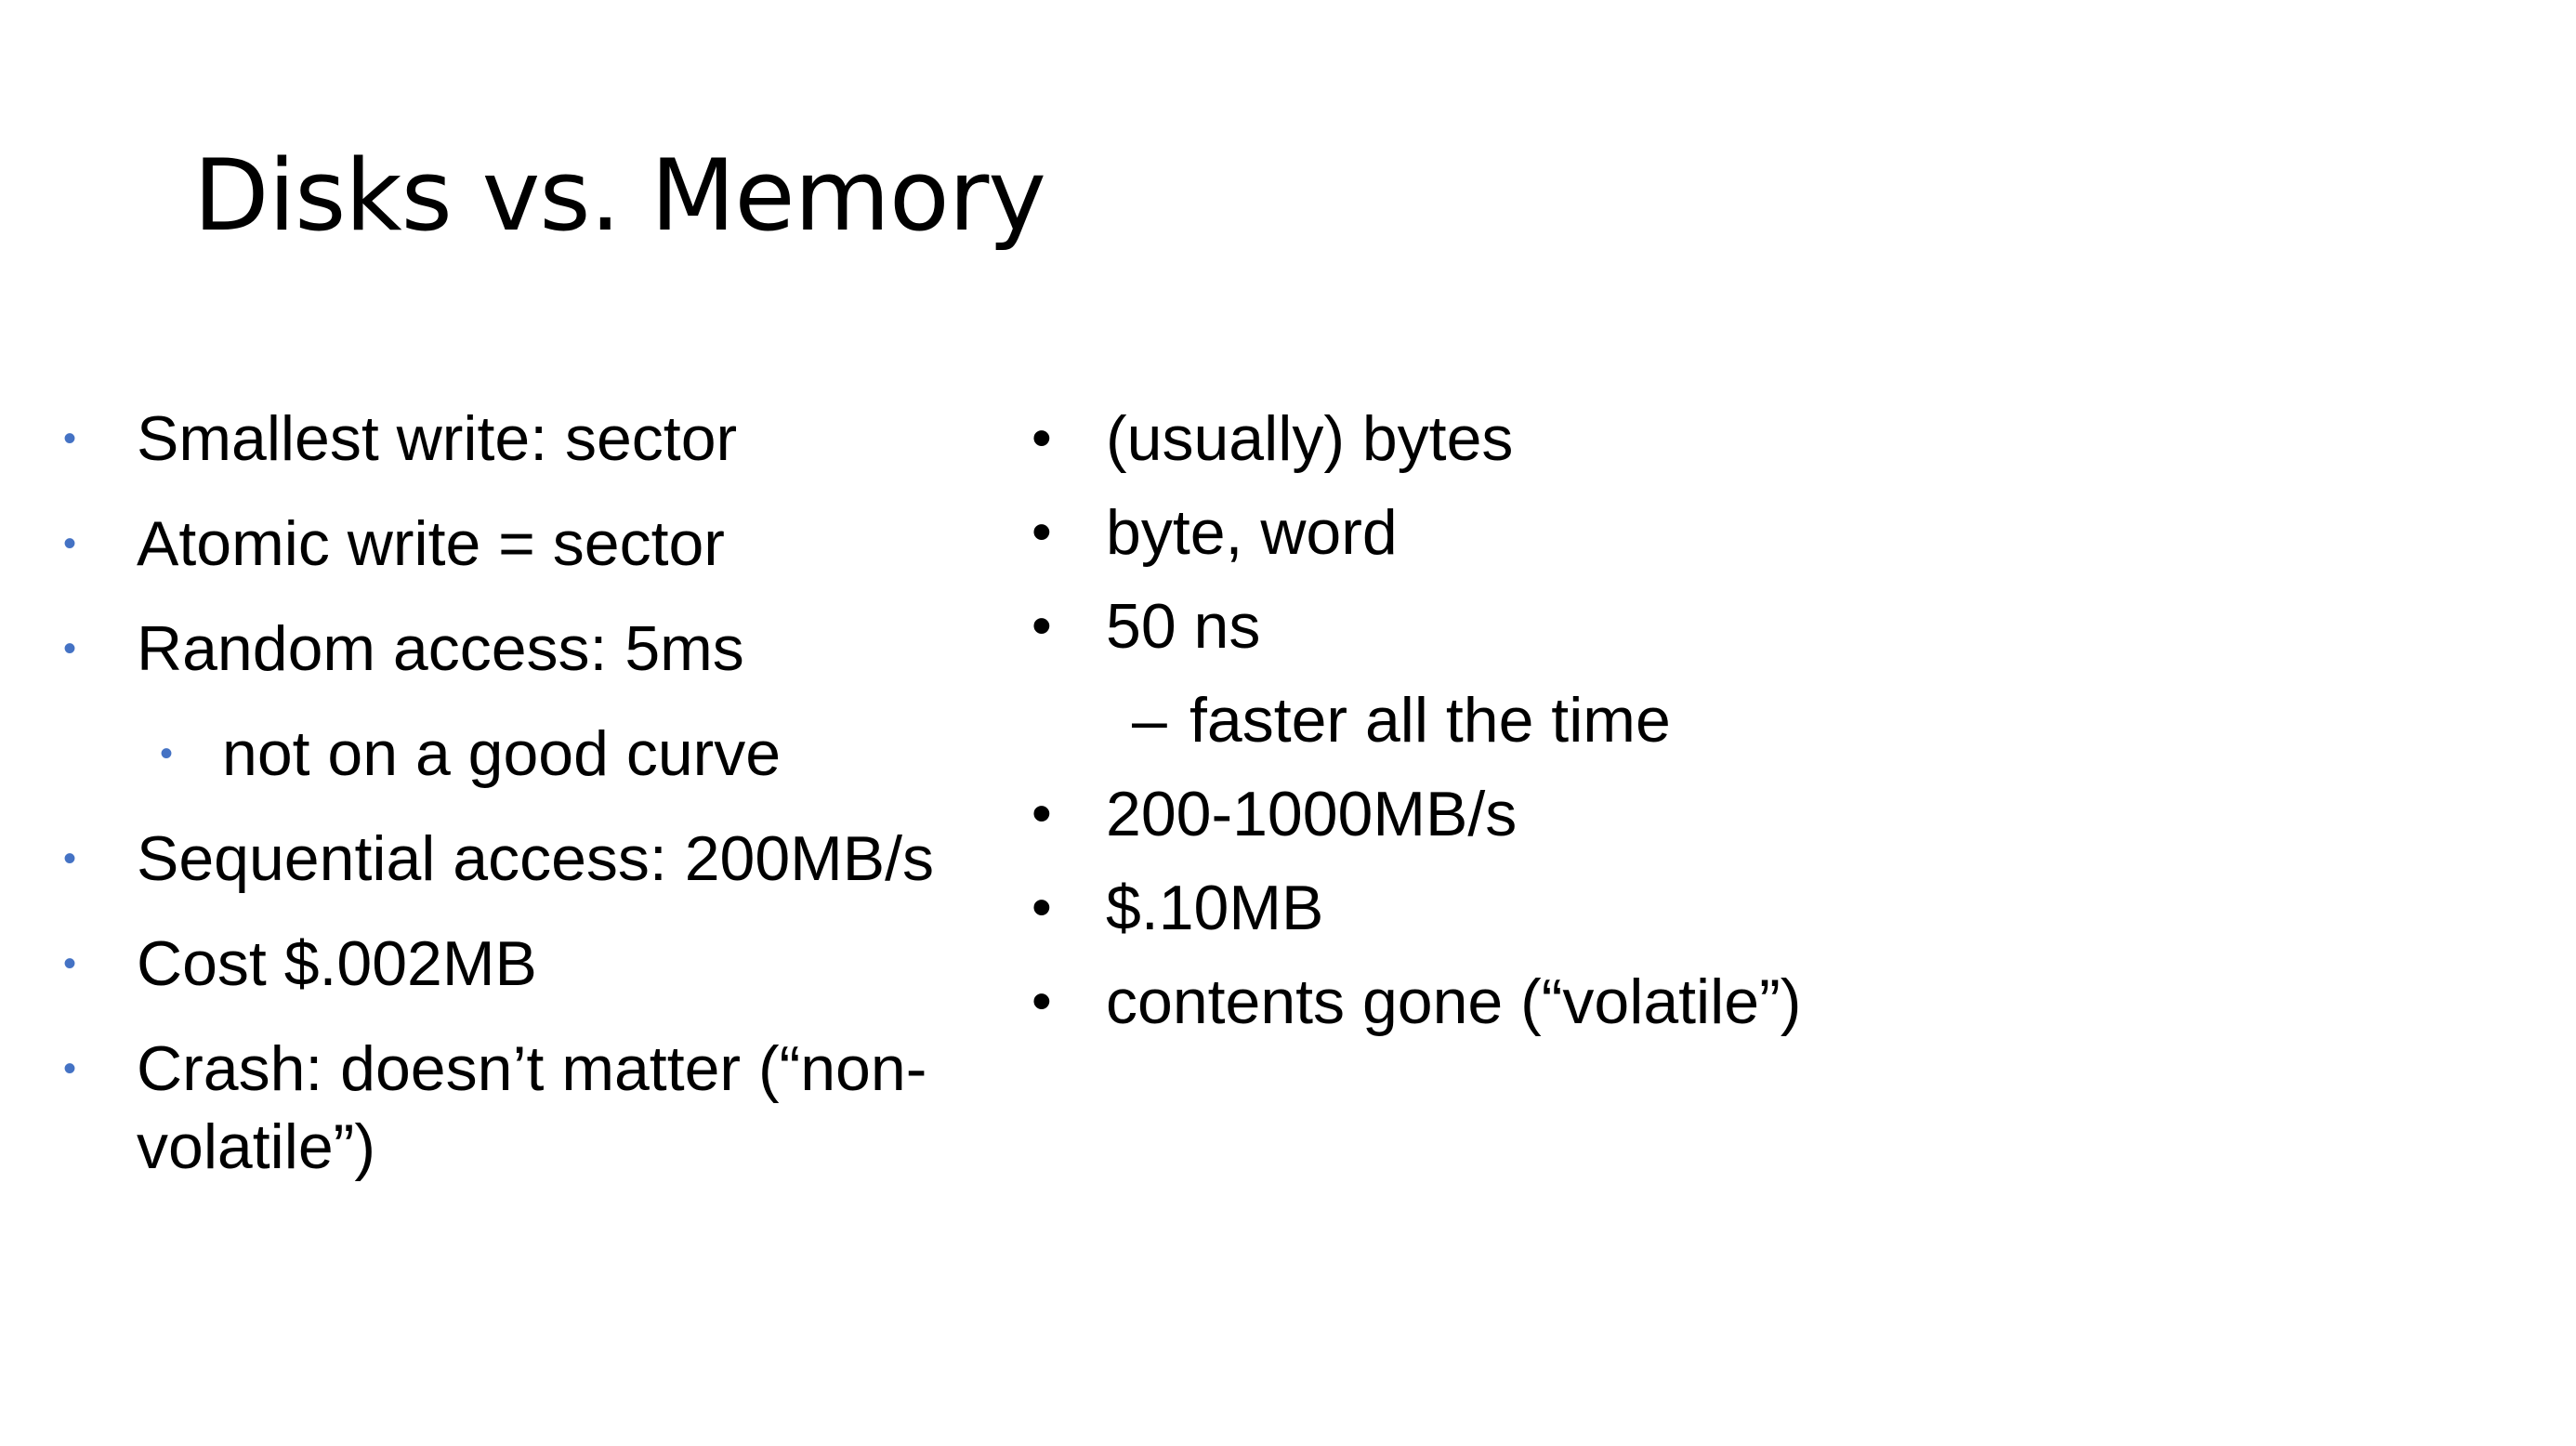  I want to click on dash-icon: –, so click(1149, 720).